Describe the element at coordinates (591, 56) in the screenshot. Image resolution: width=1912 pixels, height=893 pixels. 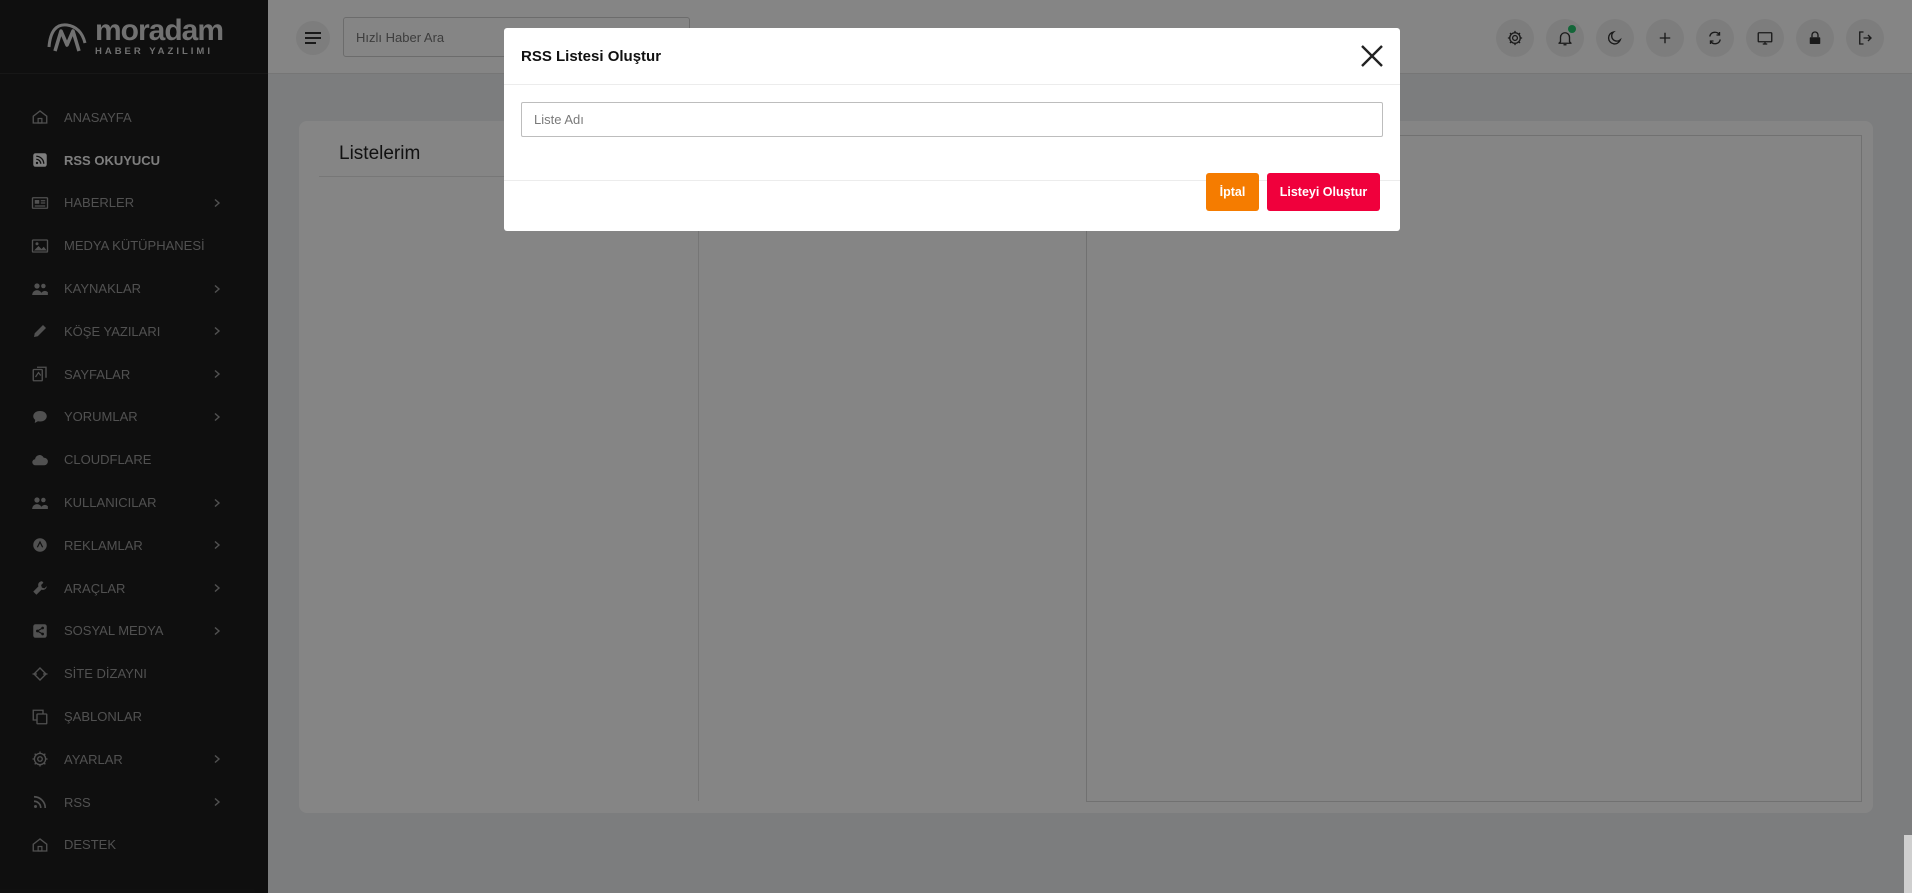
I see `modal-title: RSS Listesi Oluştur` at that location.